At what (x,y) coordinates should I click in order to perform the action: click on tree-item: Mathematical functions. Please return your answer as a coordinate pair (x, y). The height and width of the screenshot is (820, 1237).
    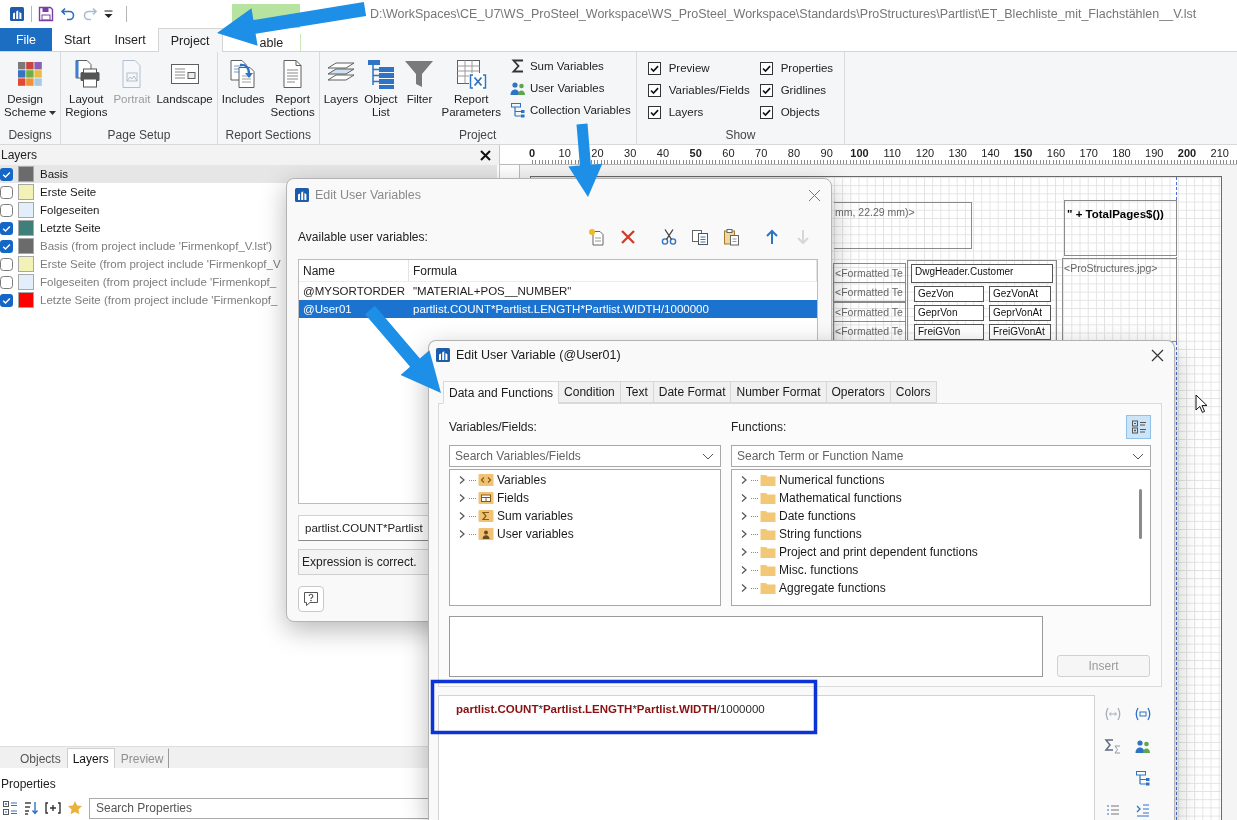
    Looking at the image, I should click on (840, 498).